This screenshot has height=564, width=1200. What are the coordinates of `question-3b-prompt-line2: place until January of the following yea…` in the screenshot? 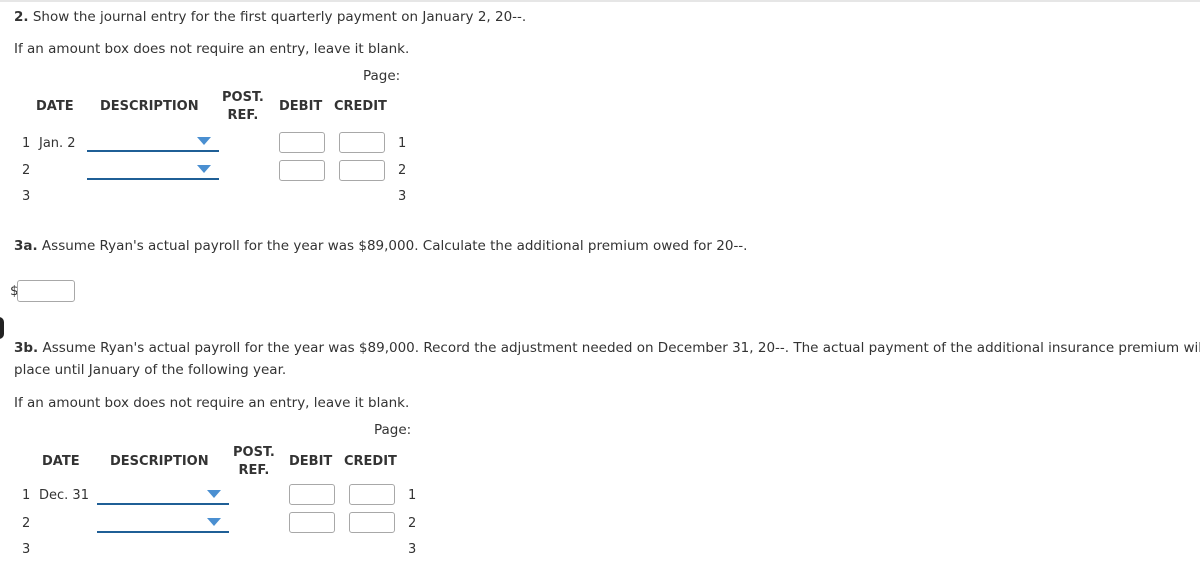 It's located at (150, 370).